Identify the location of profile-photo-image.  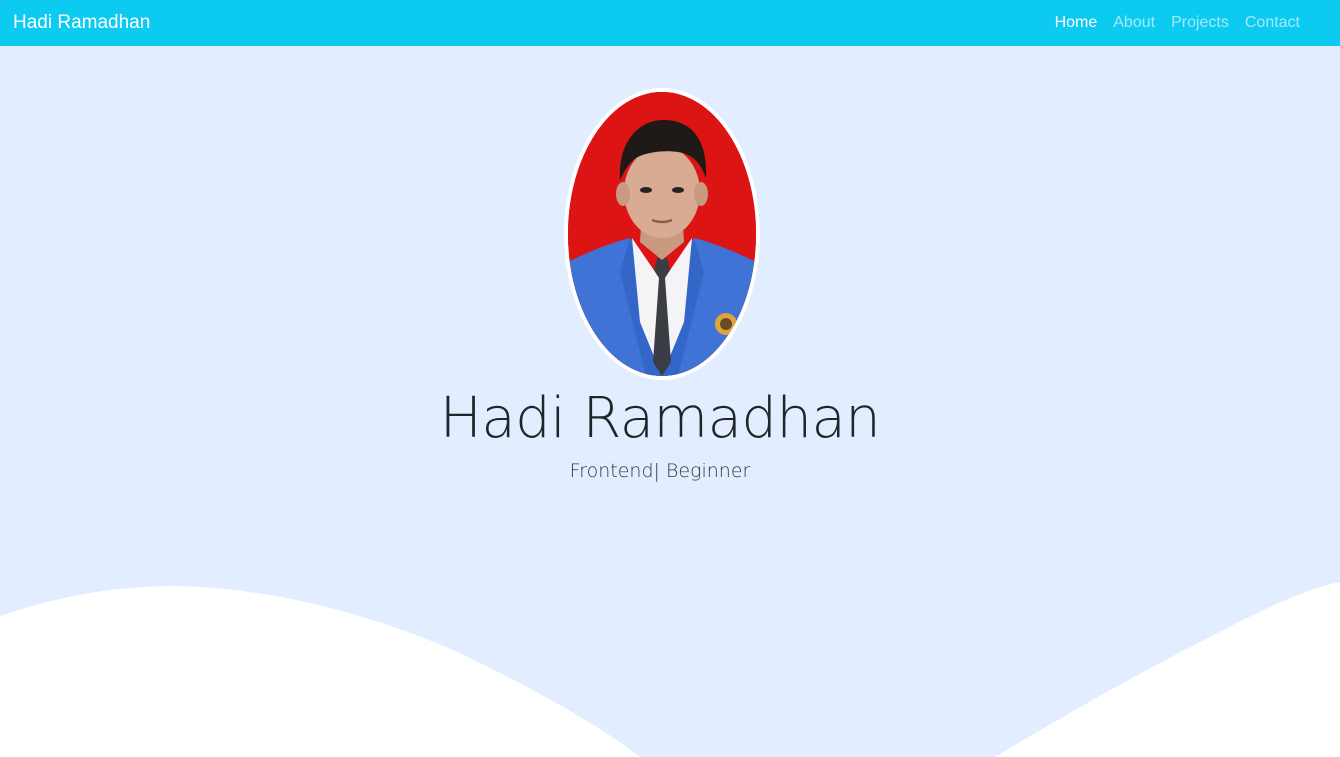
(662, 234).